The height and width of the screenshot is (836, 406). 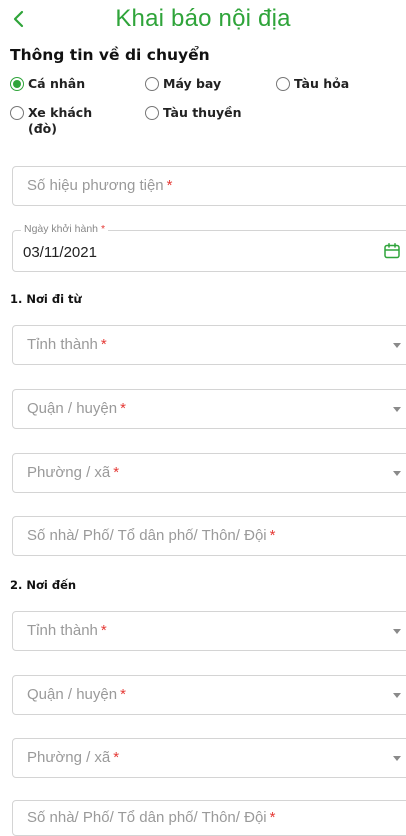 I want to click on from-address-input: Số nhà/ Phố/ Tổ dân phố/ Thôn/ Đội *, so click(x=209, y=536).